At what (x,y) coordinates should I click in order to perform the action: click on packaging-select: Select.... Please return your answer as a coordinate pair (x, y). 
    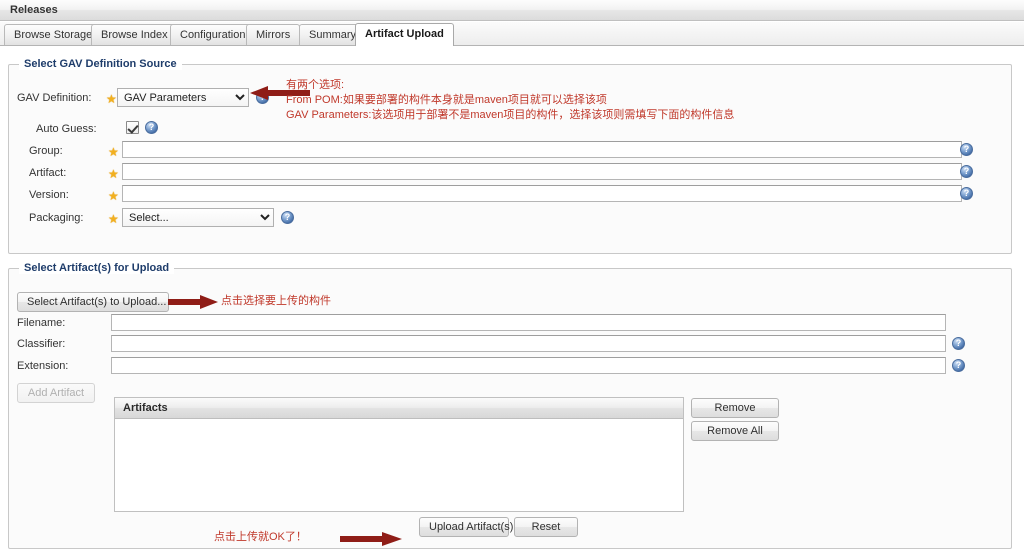
    Looking at the image, I should click on (198, 217).